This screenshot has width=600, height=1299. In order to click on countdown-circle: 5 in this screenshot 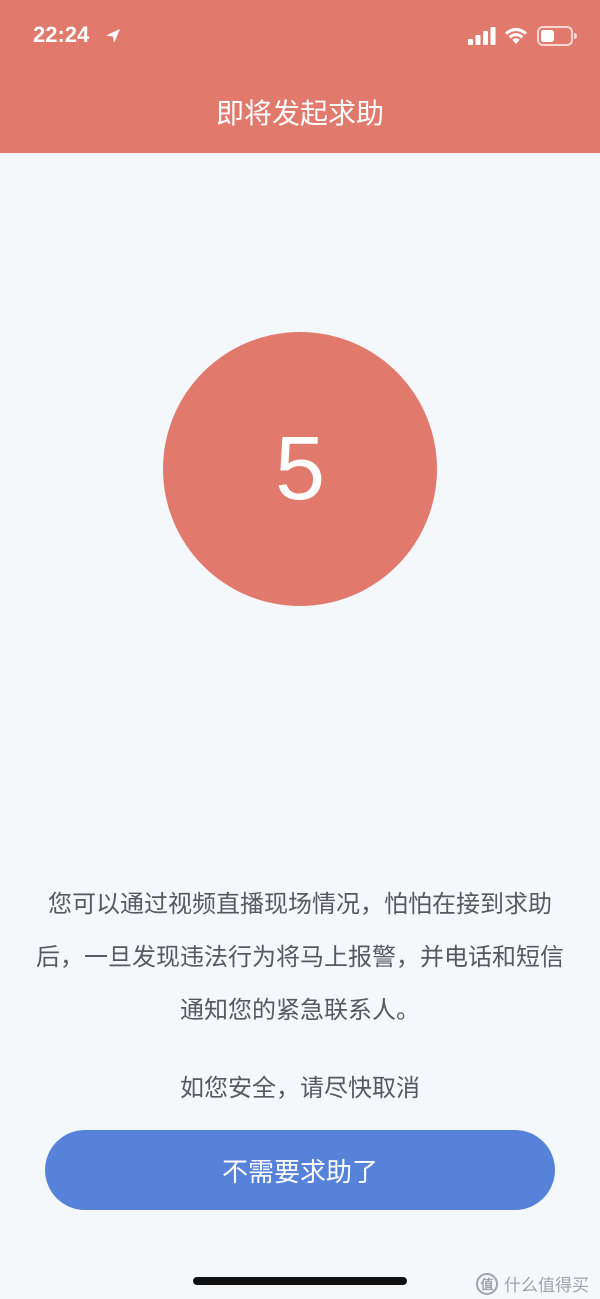, I will do `click(300, 469)`.